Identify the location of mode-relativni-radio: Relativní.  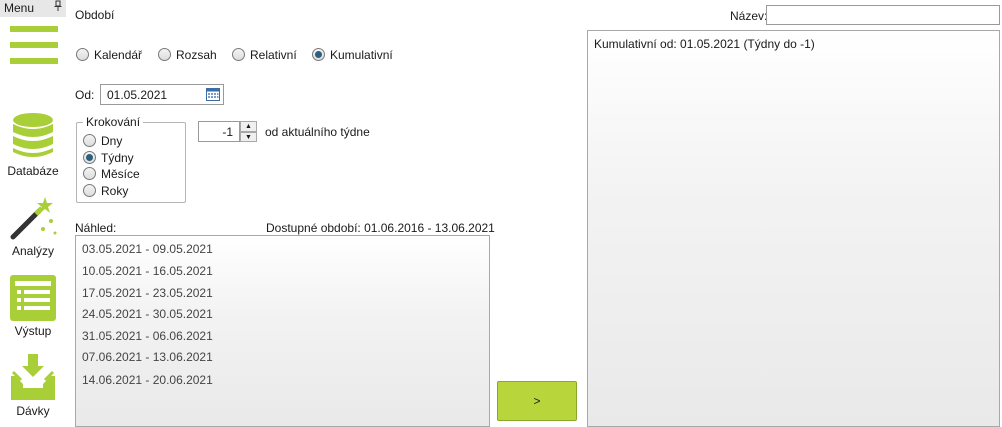
(264, 54).